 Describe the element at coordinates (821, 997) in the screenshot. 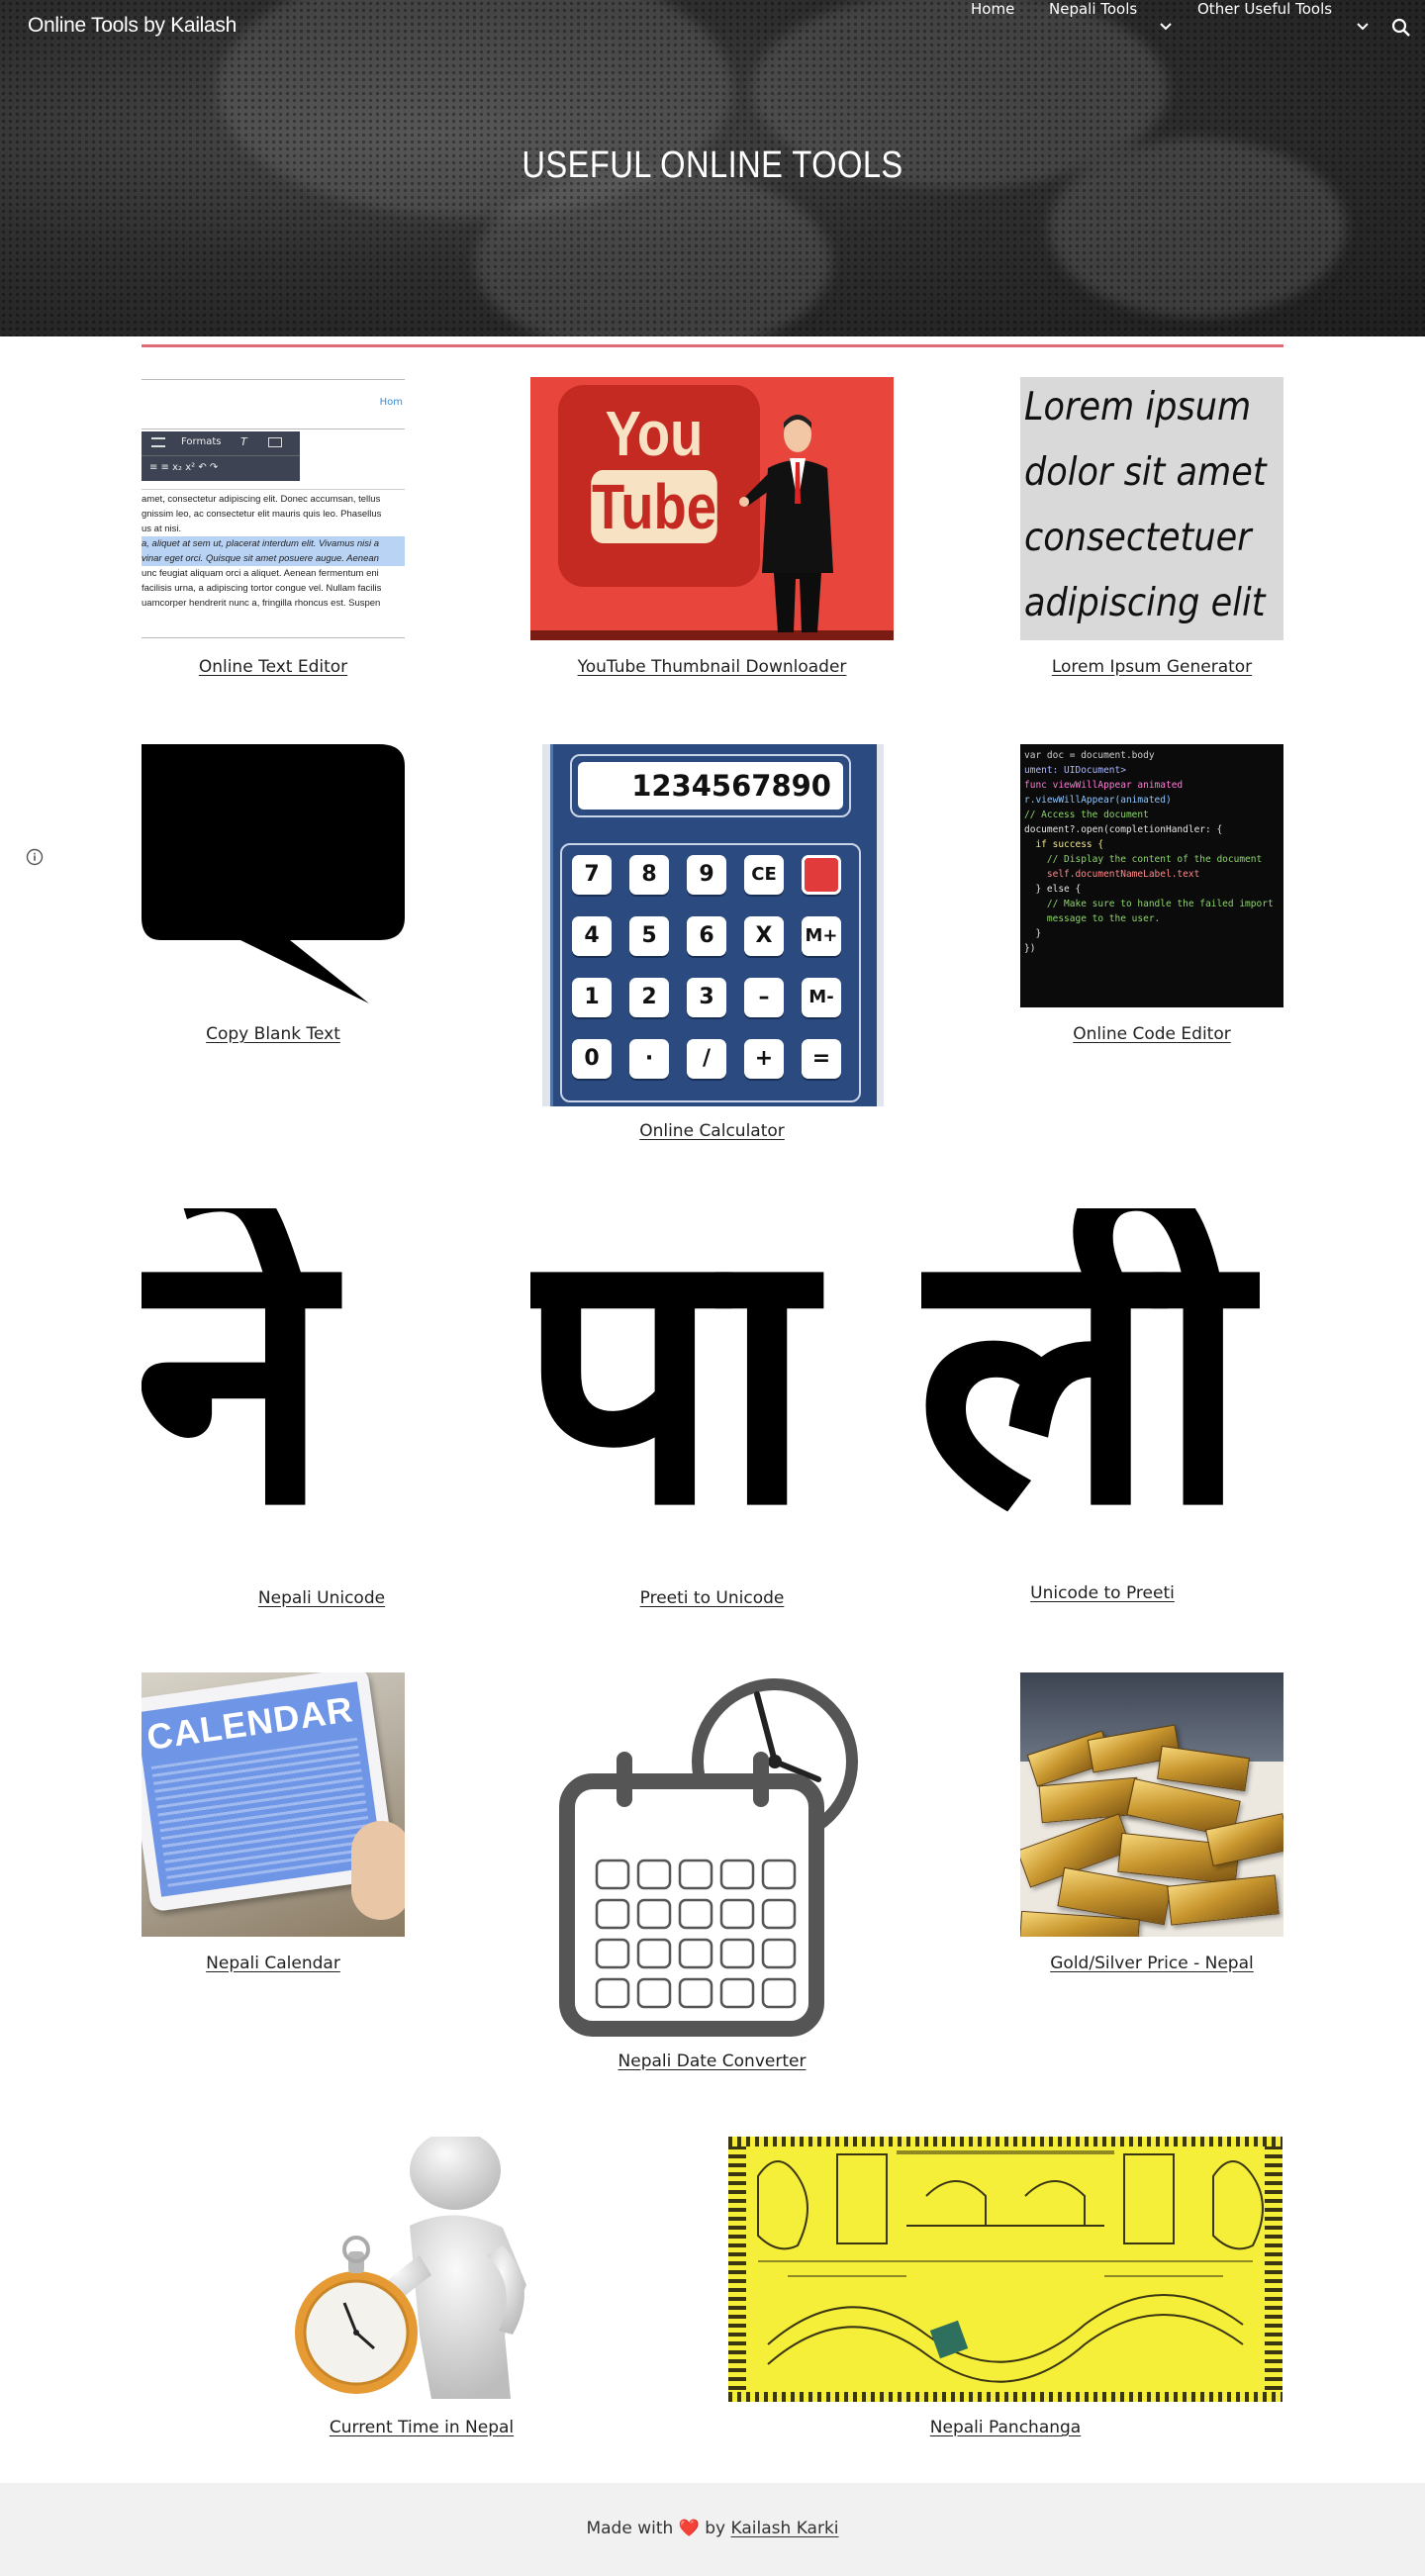

I see `calculator-key: M-` at that location.